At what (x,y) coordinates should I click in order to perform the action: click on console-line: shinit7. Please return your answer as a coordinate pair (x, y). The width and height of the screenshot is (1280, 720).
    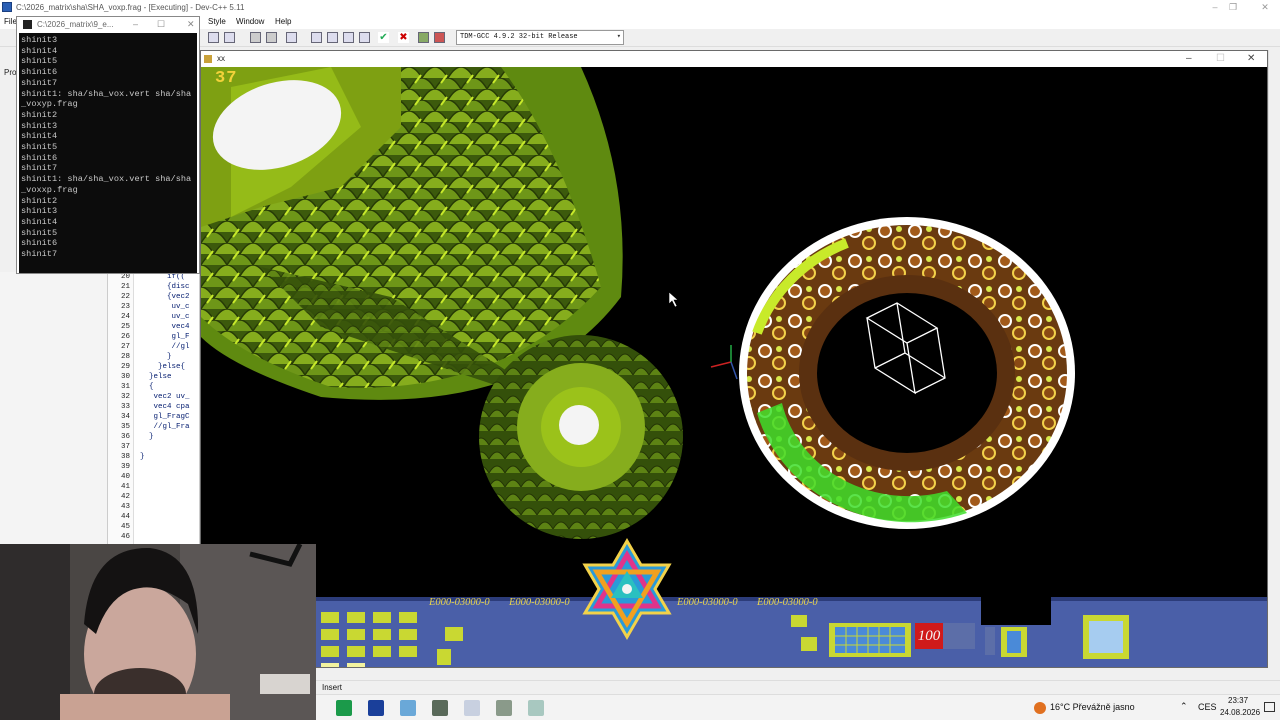
    Looking at the image, I should click on (39, 168).